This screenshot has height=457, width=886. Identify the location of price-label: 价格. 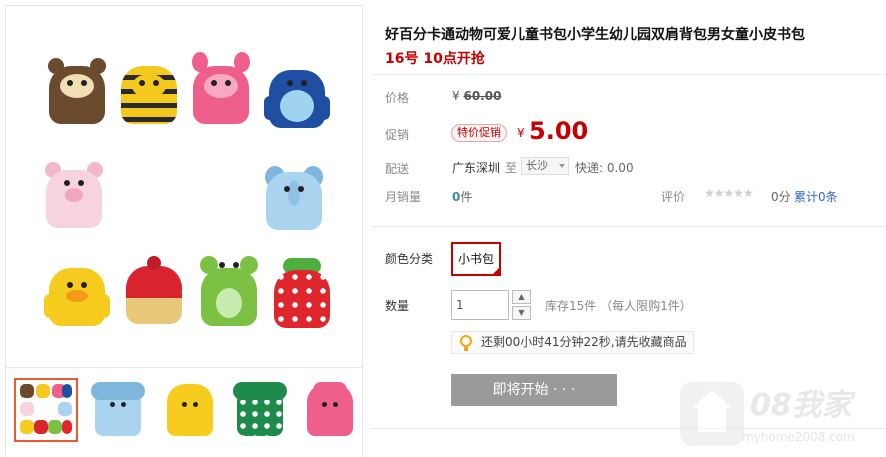
(397, 98).